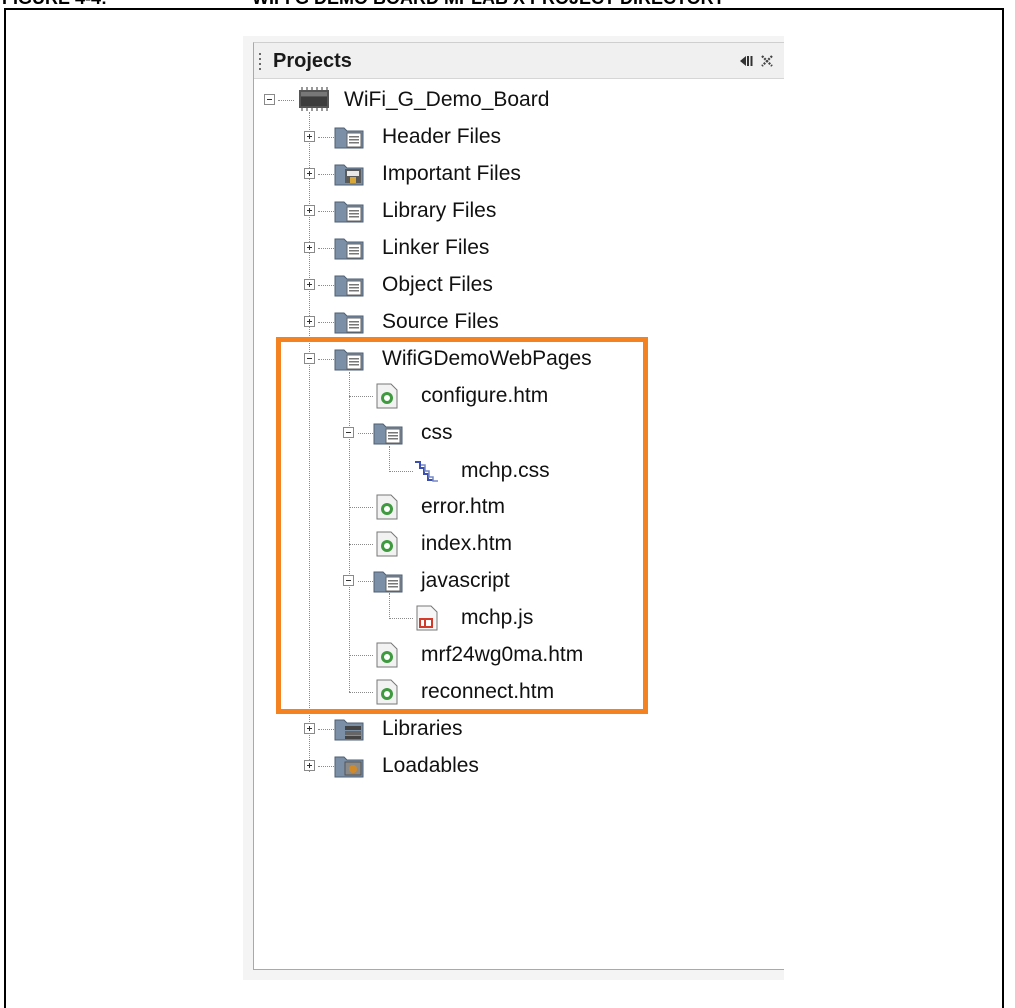 This screenshot has height=1008, width=1015. I want to click on tree-node-project: WiFi_G_Demo_Board, so click(424, 101).